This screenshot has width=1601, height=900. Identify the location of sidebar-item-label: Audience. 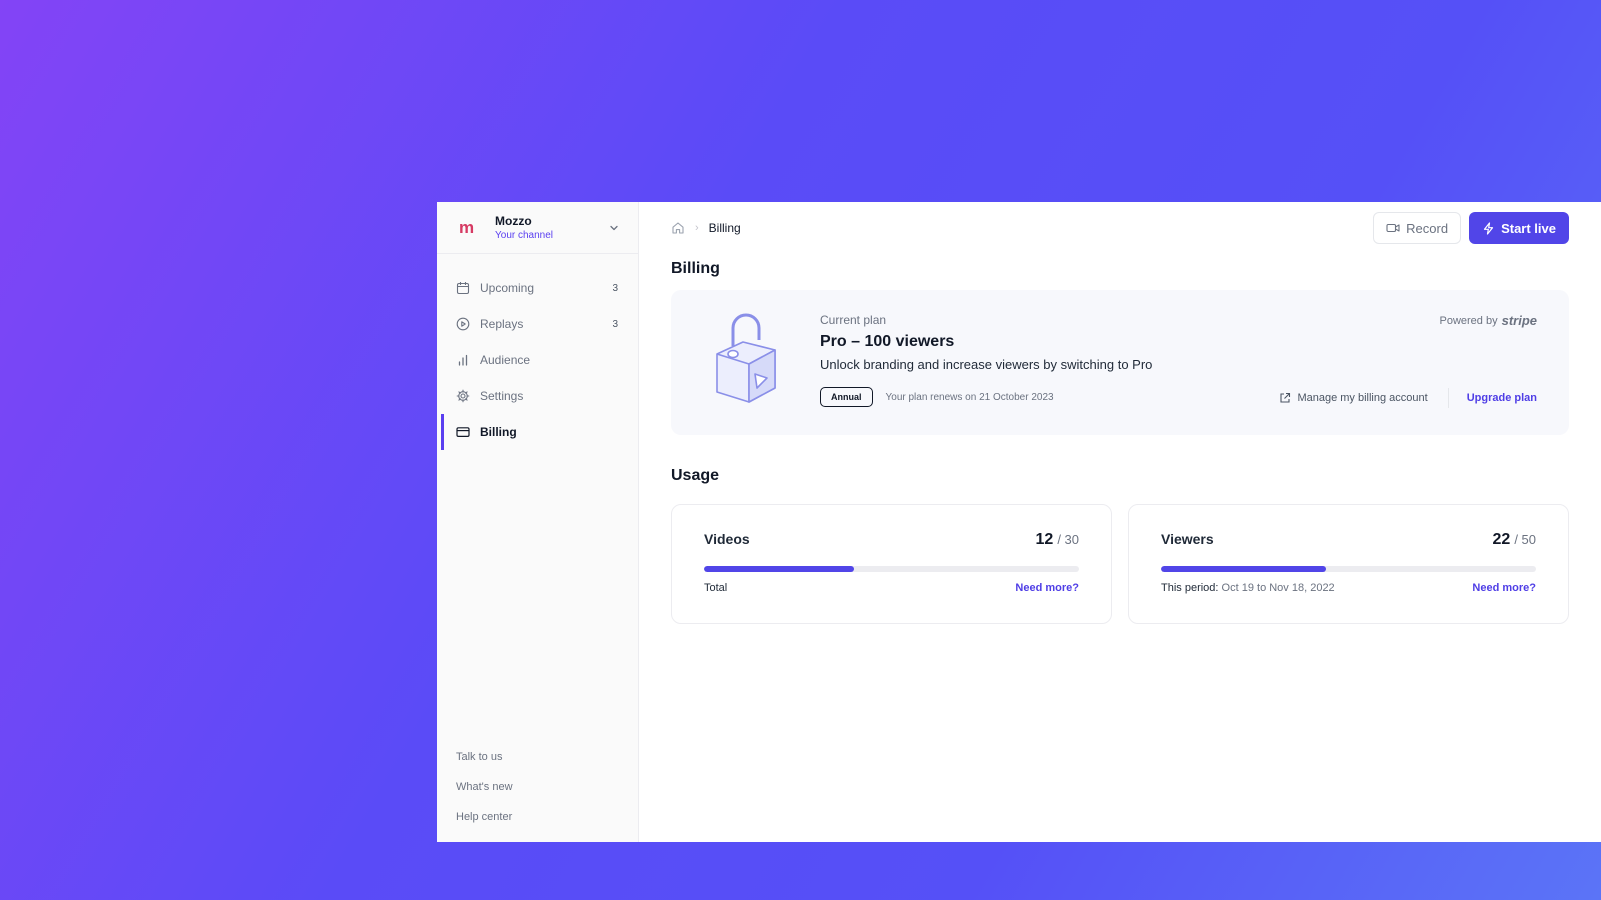
(505, 360).